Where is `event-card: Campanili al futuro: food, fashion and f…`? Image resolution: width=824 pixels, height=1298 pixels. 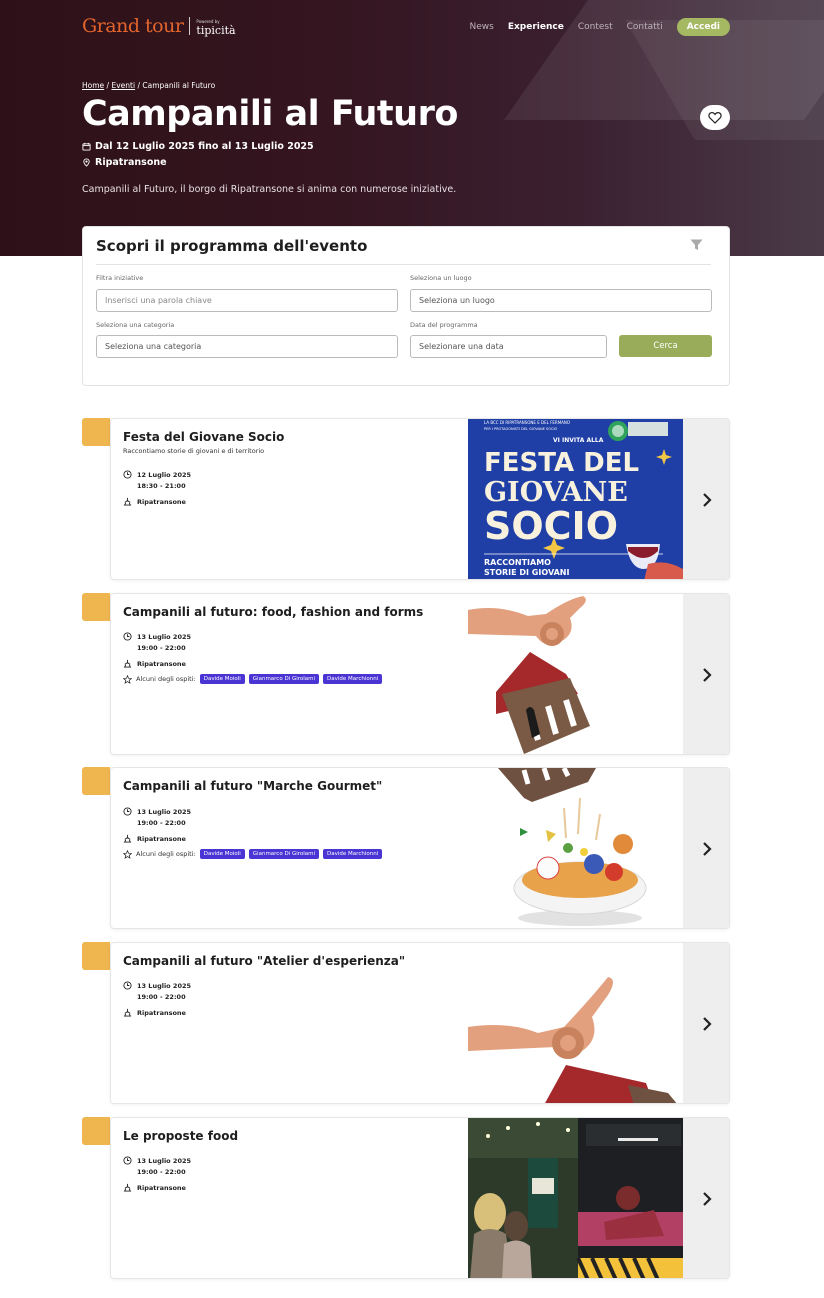
event-card: Campanili al futuro: food, fashion and f… is located at coordinates (406, 674).